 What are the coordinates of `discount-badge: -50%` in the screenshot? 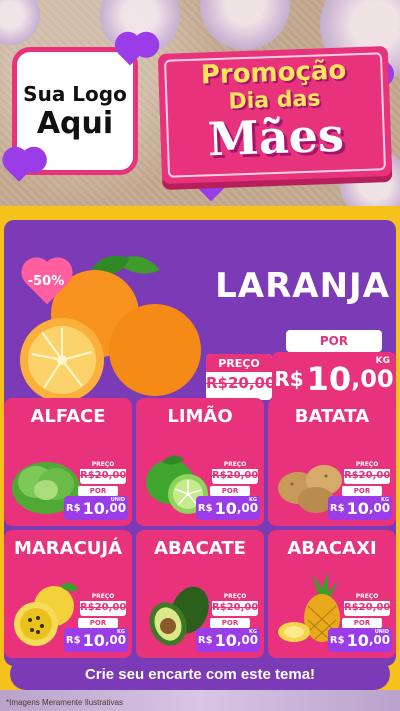 It's located at (46, 282).